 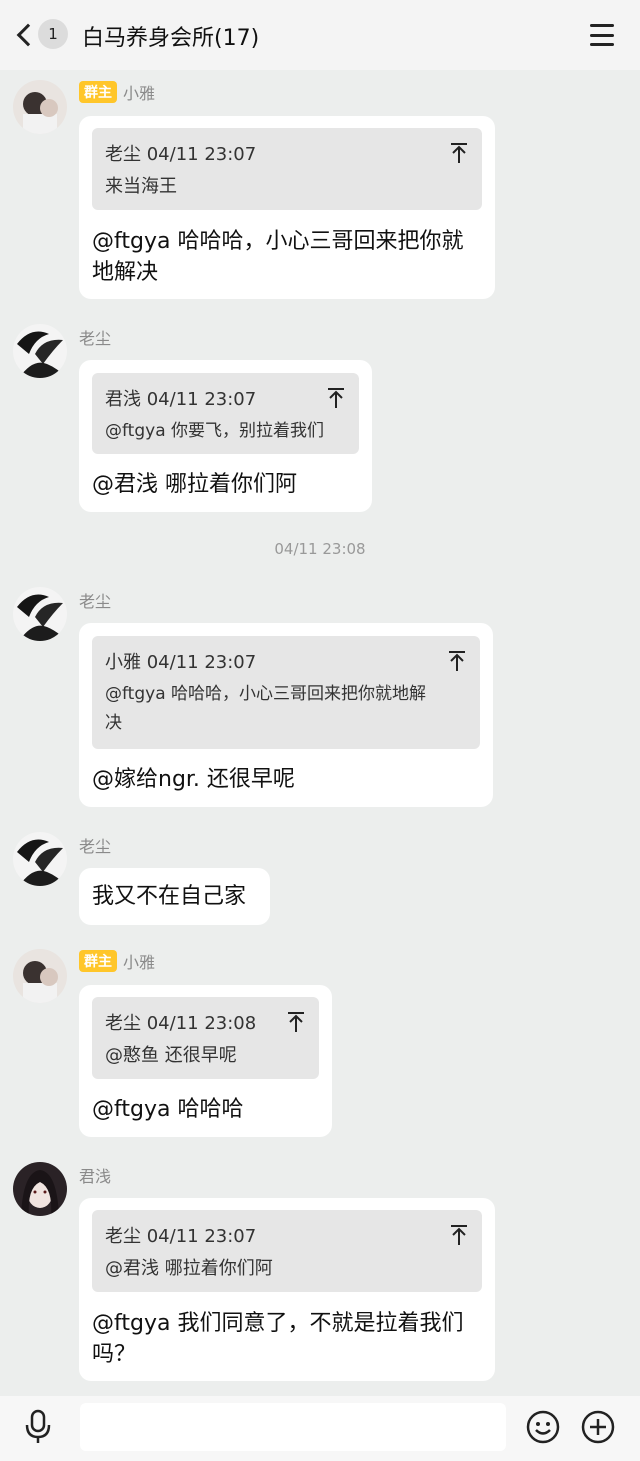 I want to click on back-button: 1, so click(x=42, y=35).